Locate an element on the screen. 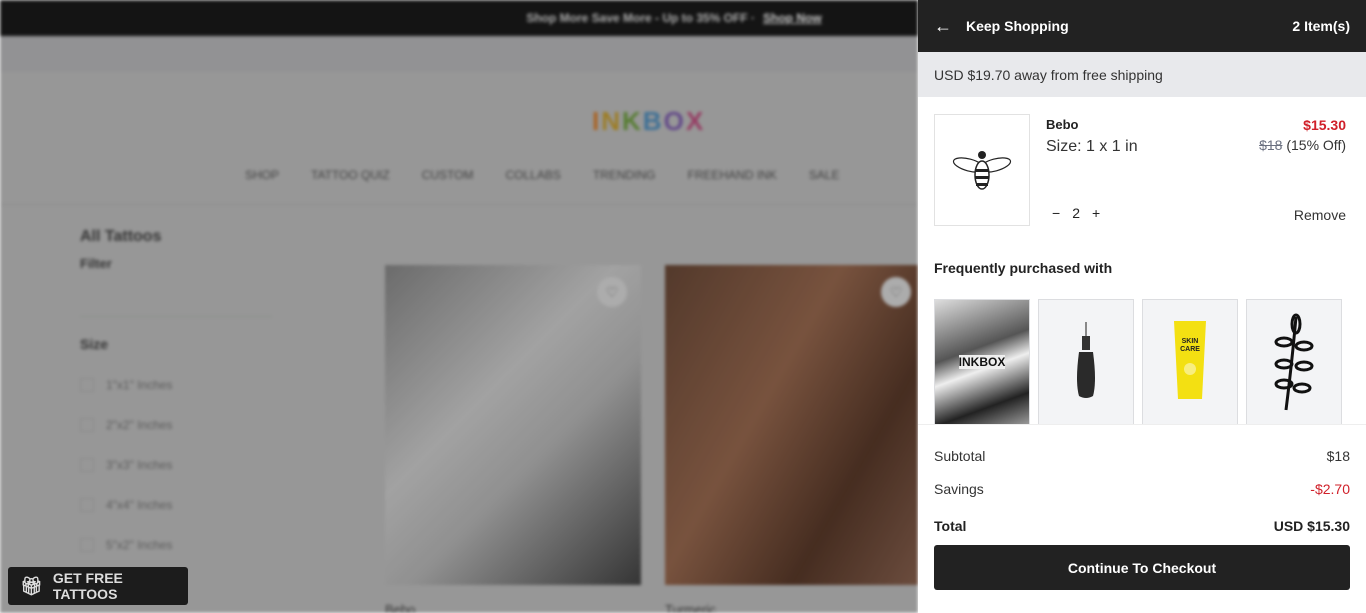 This screenshot has width=1366, height=613. item-price: $15.30 is located at coordinates (1324, 125).